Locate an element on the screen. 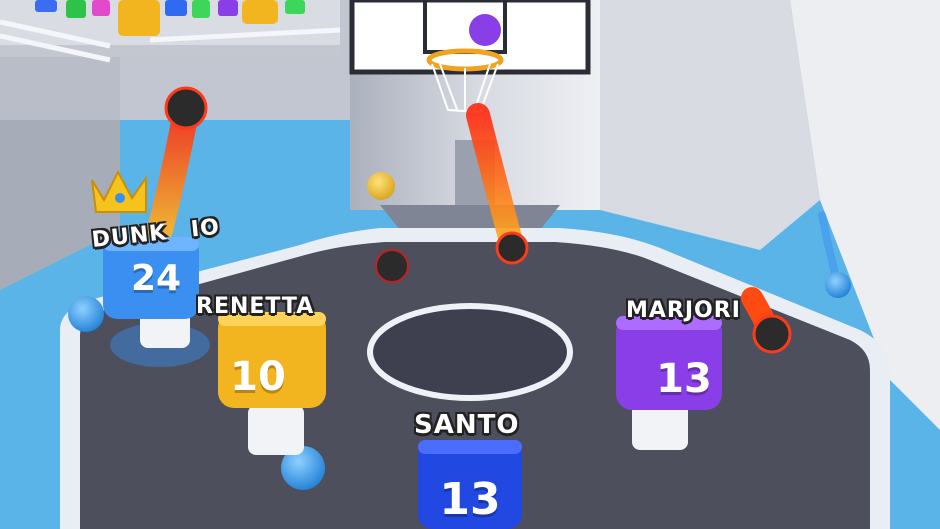 Image resolution: width=940 pixels, height=529 pixels. player-number-marjori: 13 is located at coordinates (684, 379).